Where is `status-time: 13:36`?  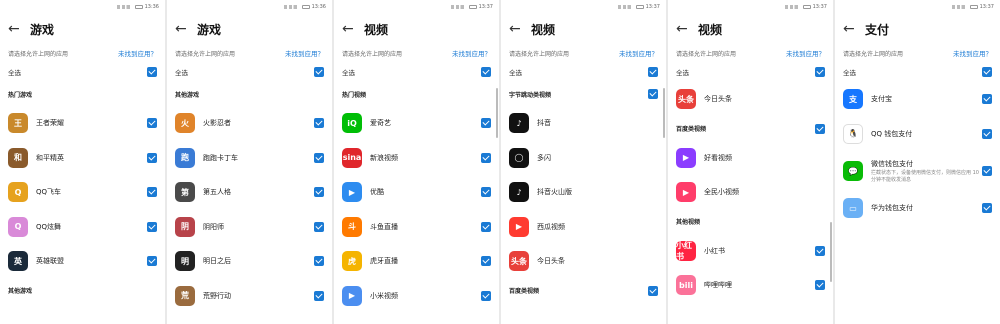 status-time: 13:36 is located at coordinates (151, 7).